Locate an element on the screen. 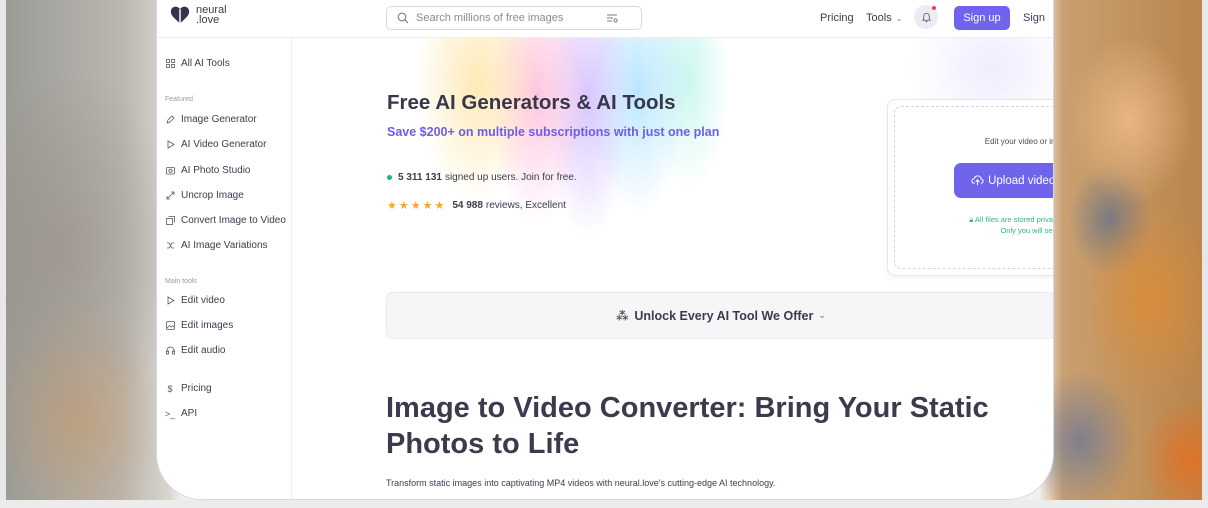 This screenshot has width=1208, height=508. image-stack-icon is located at coordinates (170, 221).